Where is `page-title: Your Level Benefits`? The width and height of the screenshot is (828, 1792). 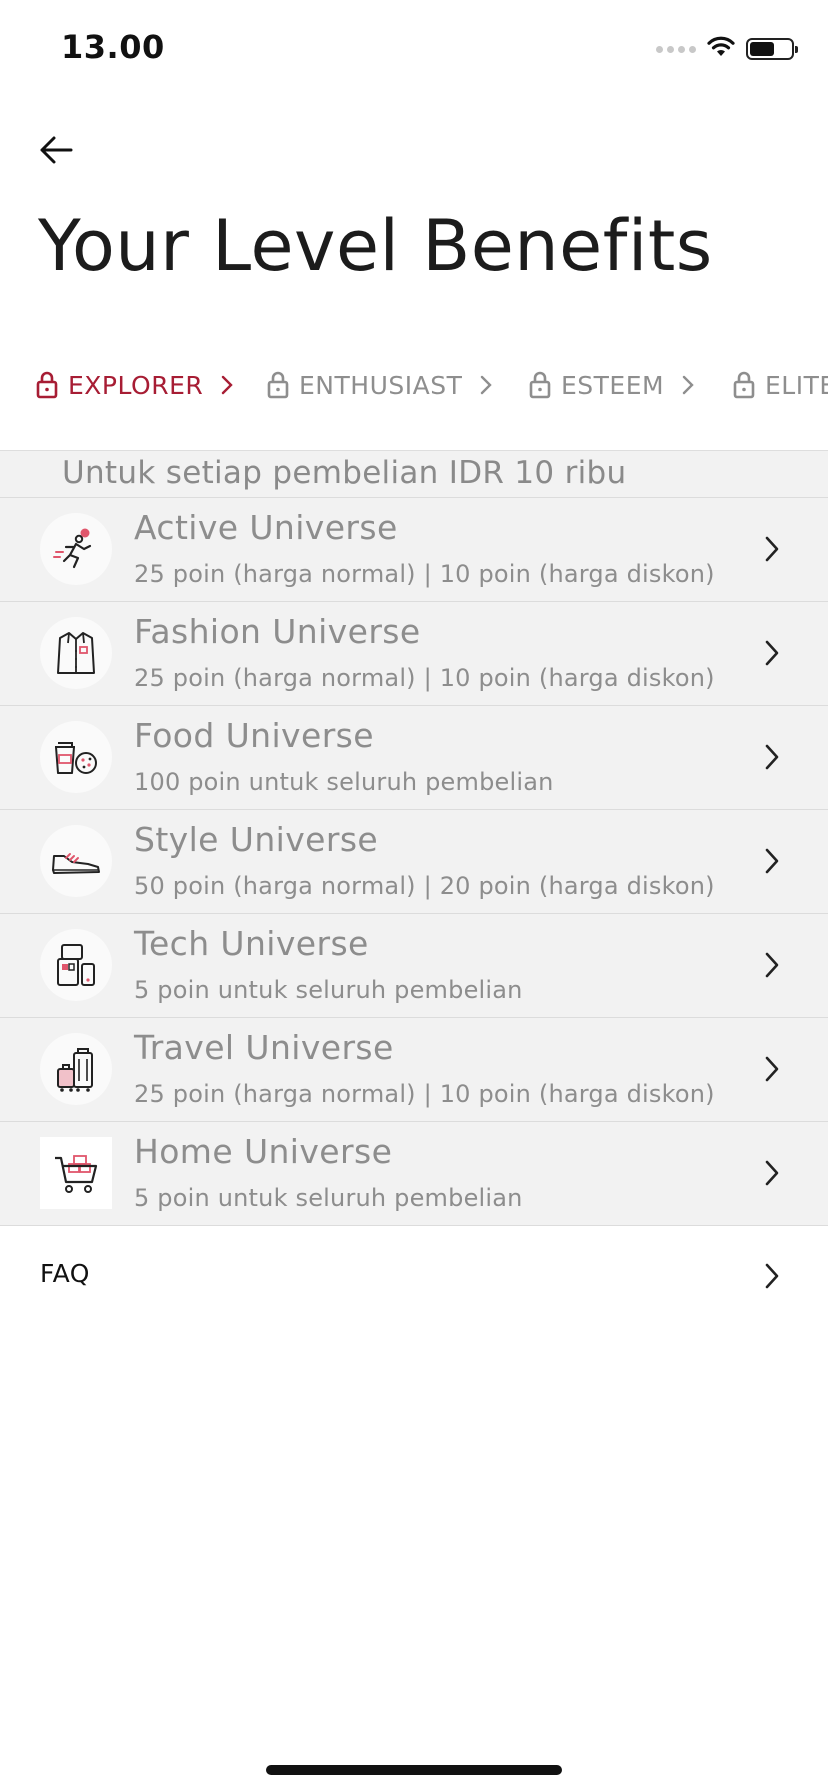
page-title: Your Level Benefits is located at coordinates (375, 246).